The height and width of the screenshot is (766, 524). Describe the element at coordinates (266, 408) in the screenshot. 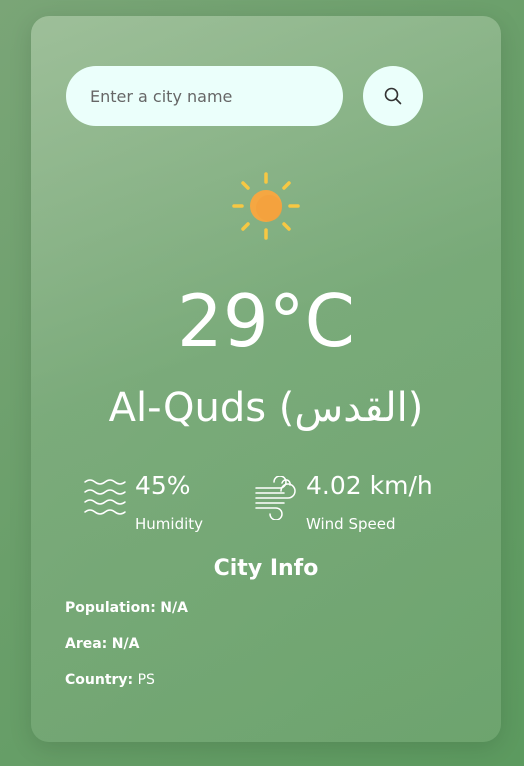

I see `city-name: Al-Quds (القدس)` at that location.